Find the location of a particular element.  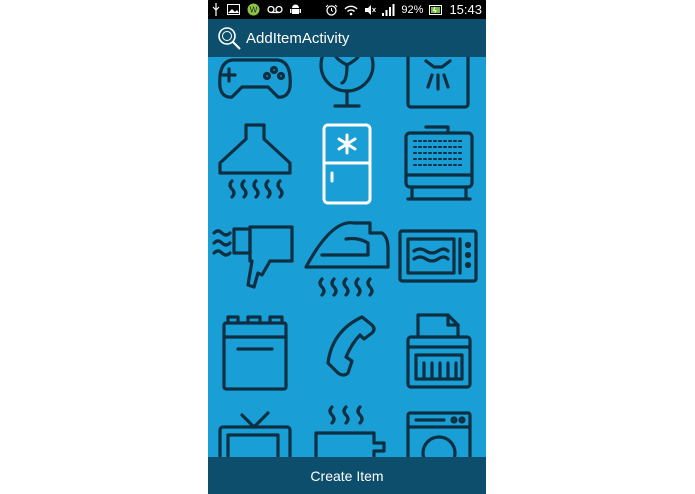

waffle-maker-icon is located at coordinates (439, 163).